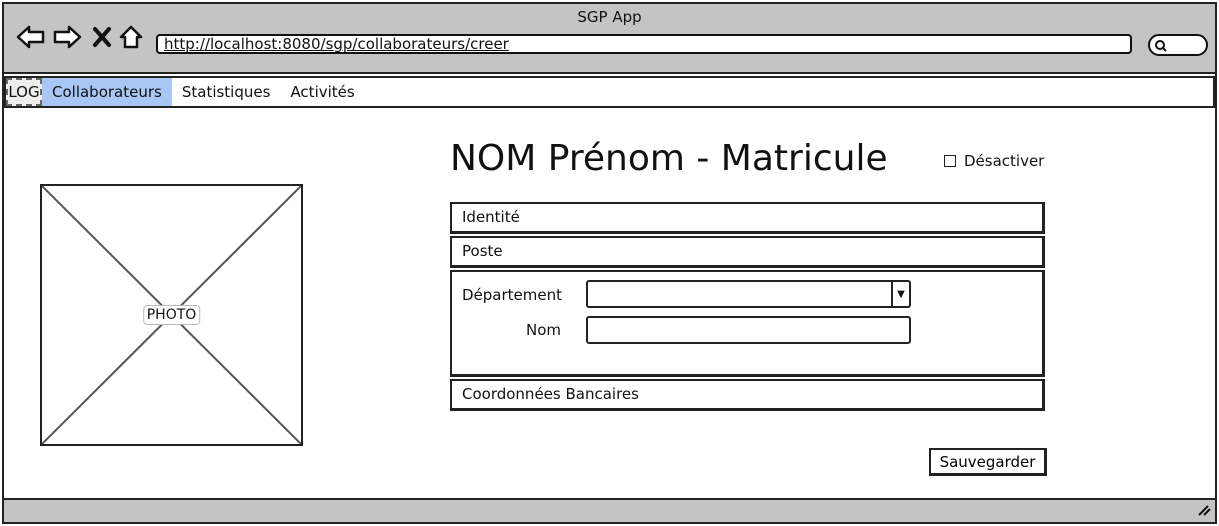 The width and height of the screenshot is (1219, 526). I want to click on deactivate-checkbox, so click(950, 161).